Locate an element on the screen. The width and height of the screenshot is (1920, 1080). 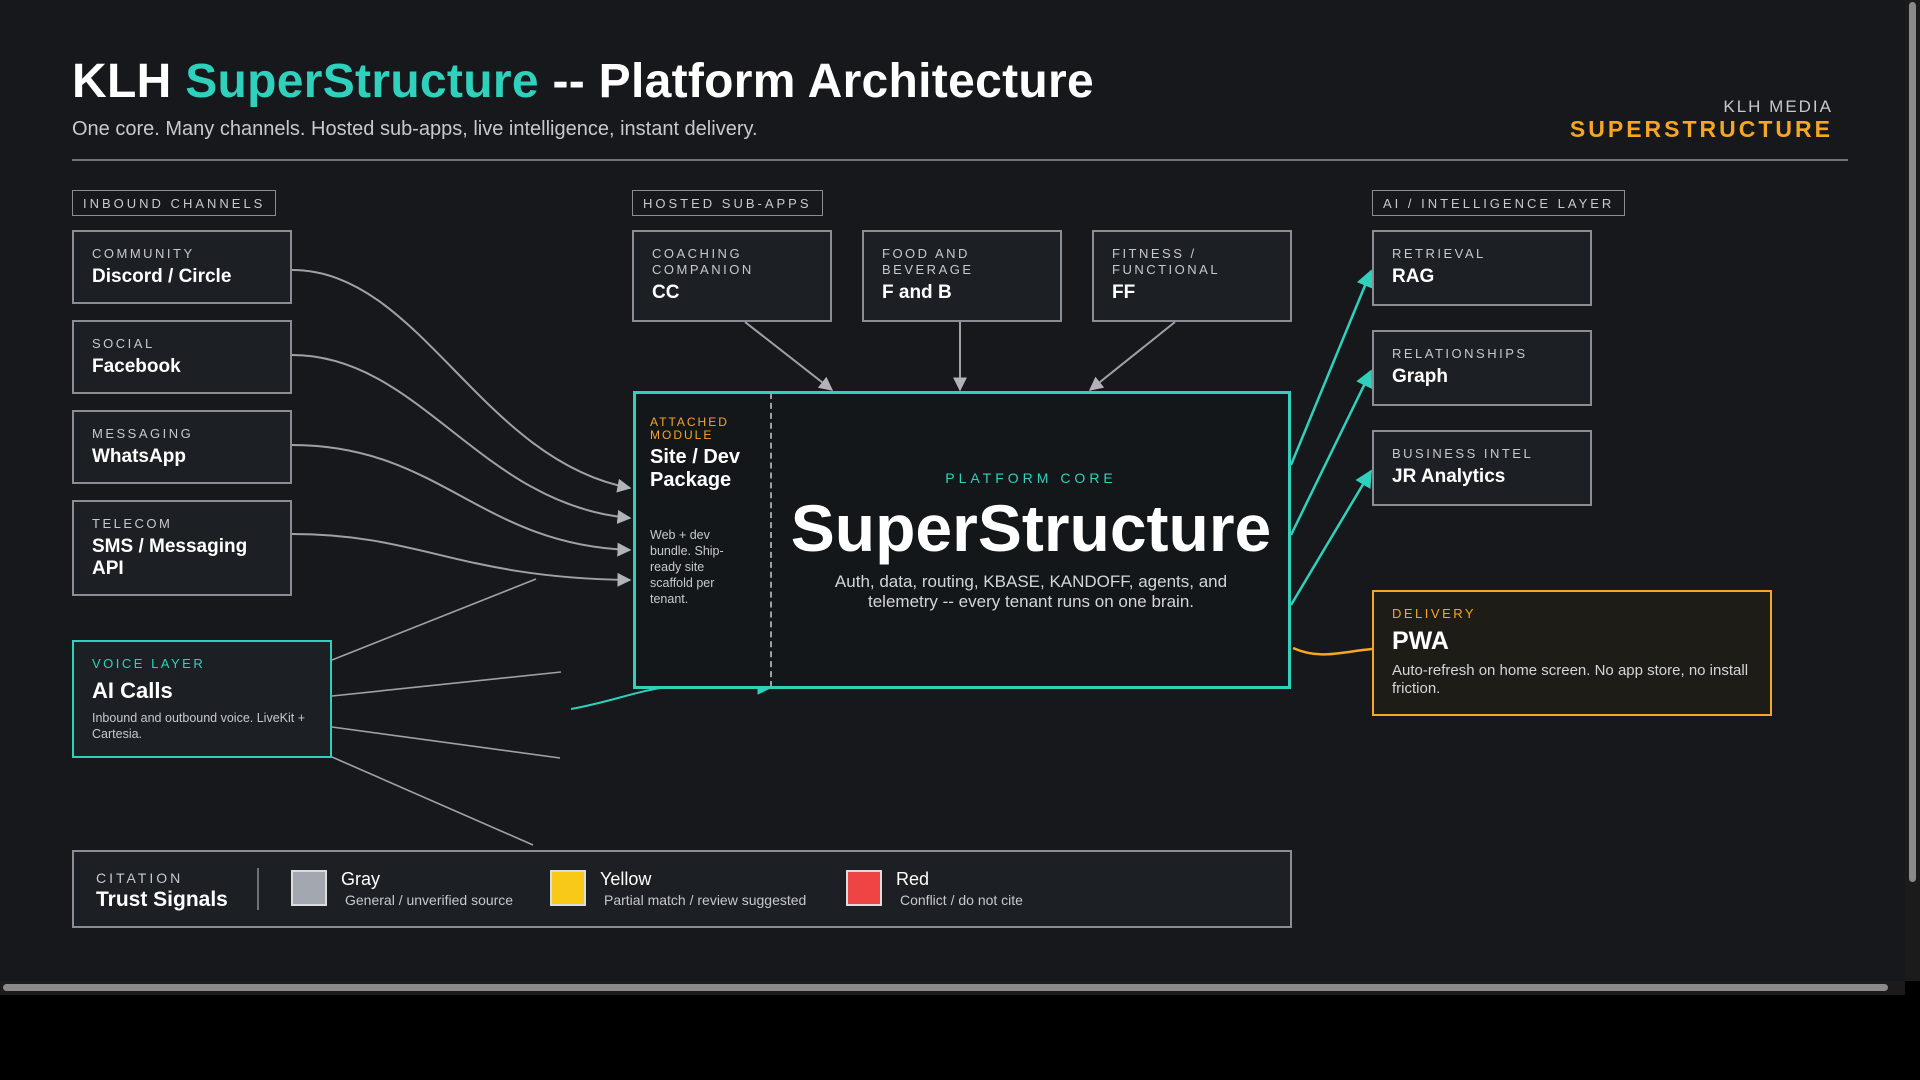
connector-discord-to-core is located at coordinates (461, 381).